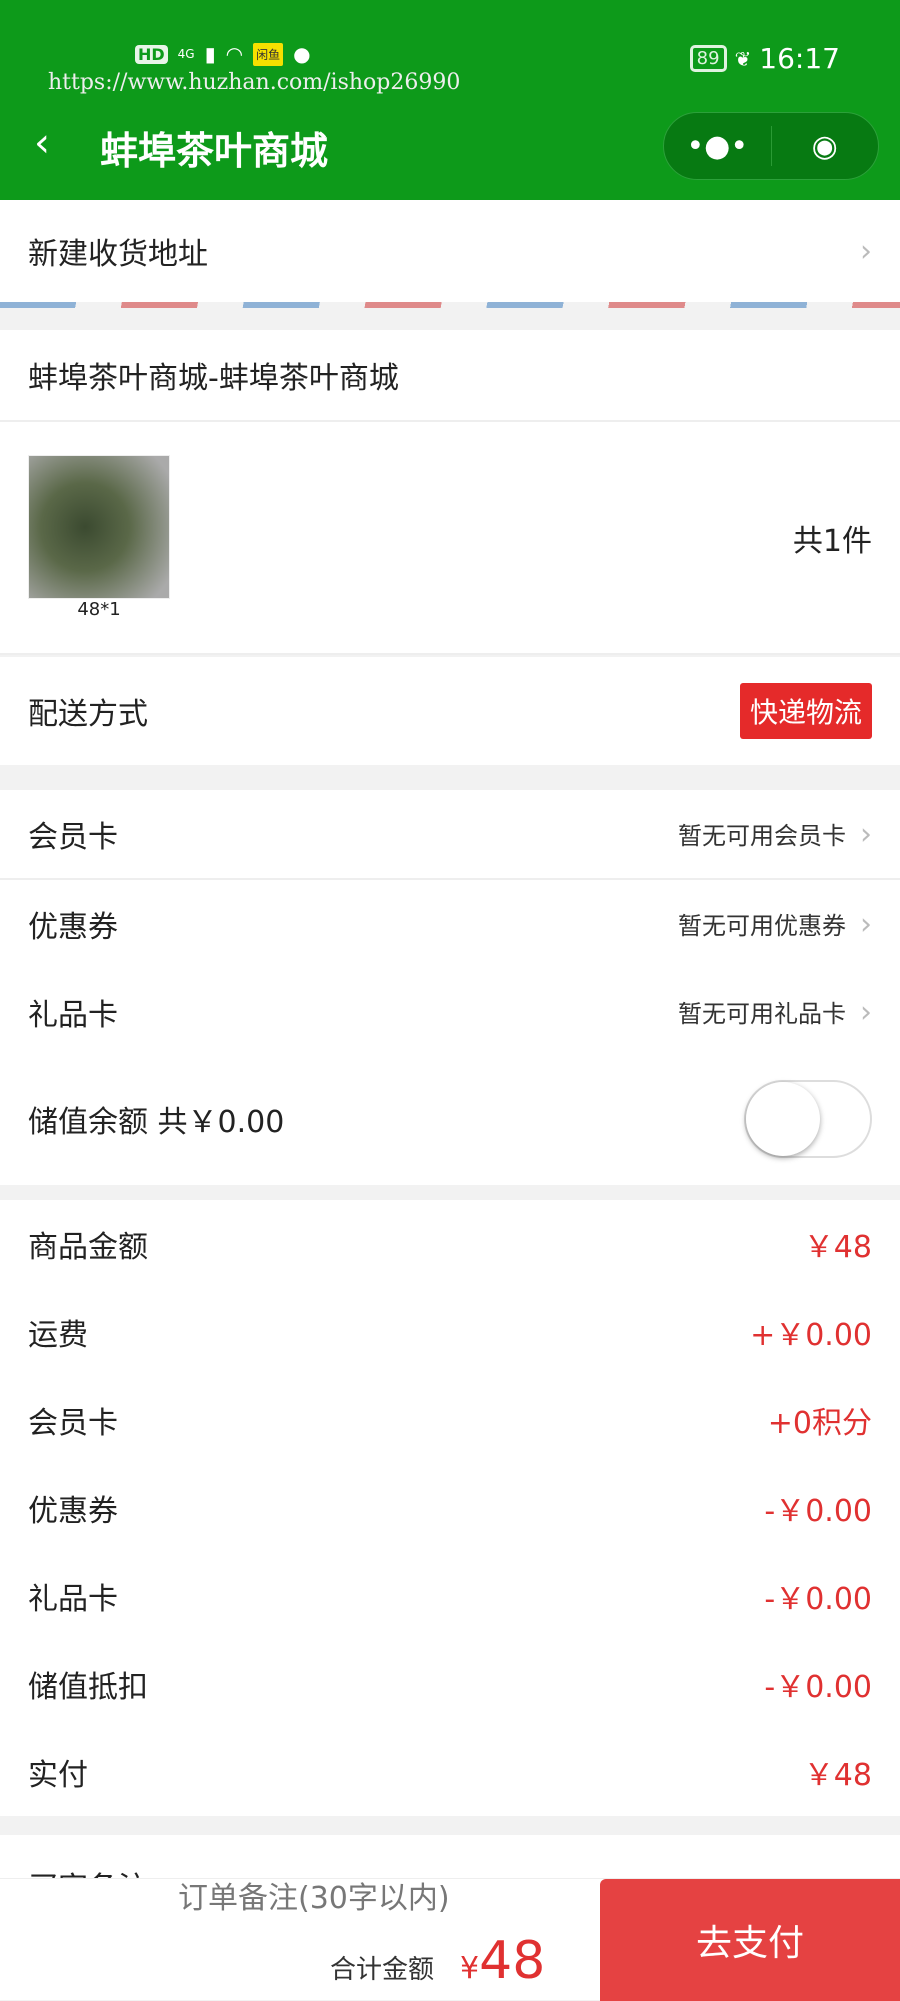 The width and height of the screenshot is (900, 2001). I want to click on product-image, so click(99, 527).